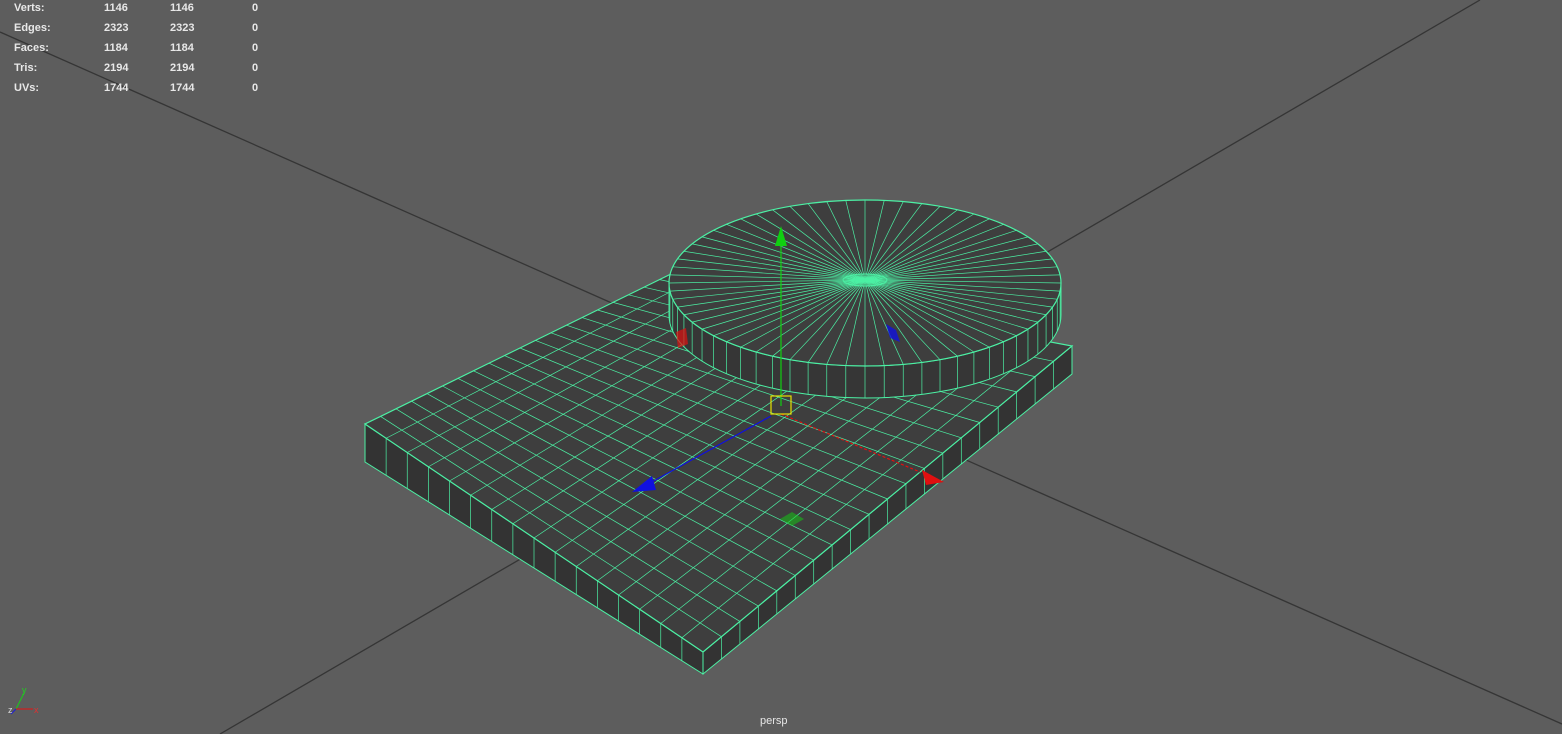 The width and height of the screenshot is (1562, 734). I want to click on axis-orientation-icon: y x z, so click(23, 700).